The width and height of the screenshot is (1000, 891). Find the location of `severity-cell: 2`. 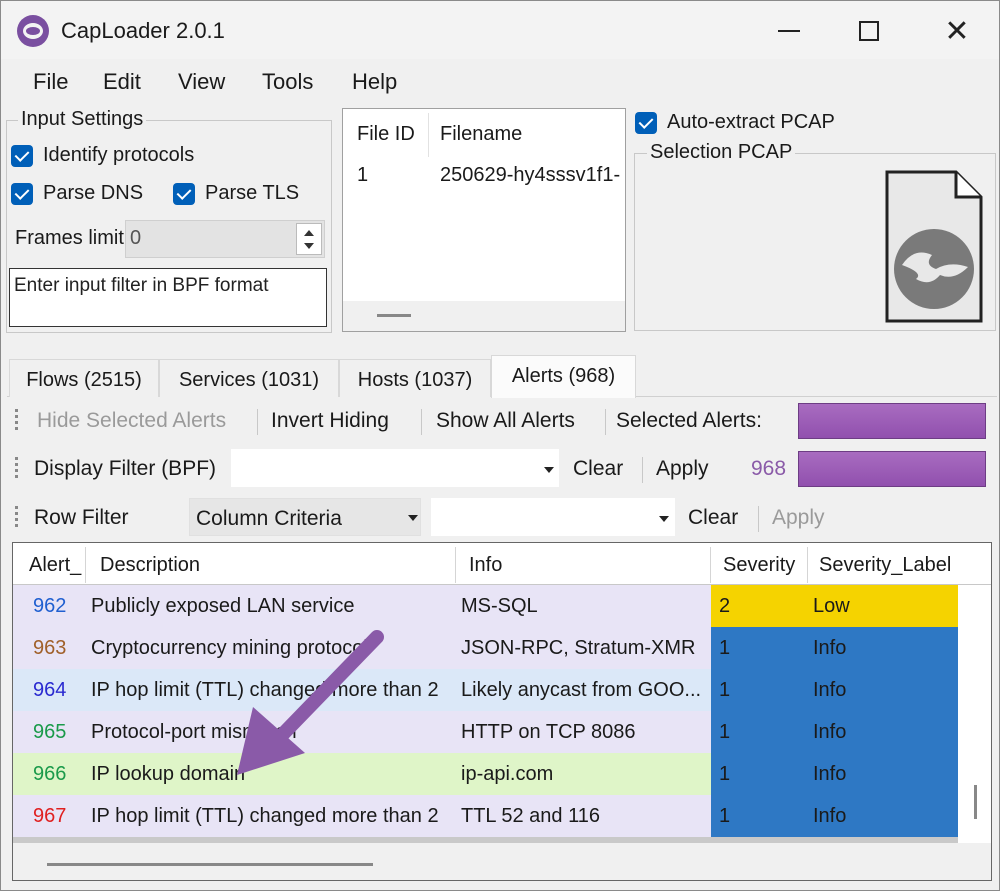

severity-cell: 2 is located at coordinates (759, 606).